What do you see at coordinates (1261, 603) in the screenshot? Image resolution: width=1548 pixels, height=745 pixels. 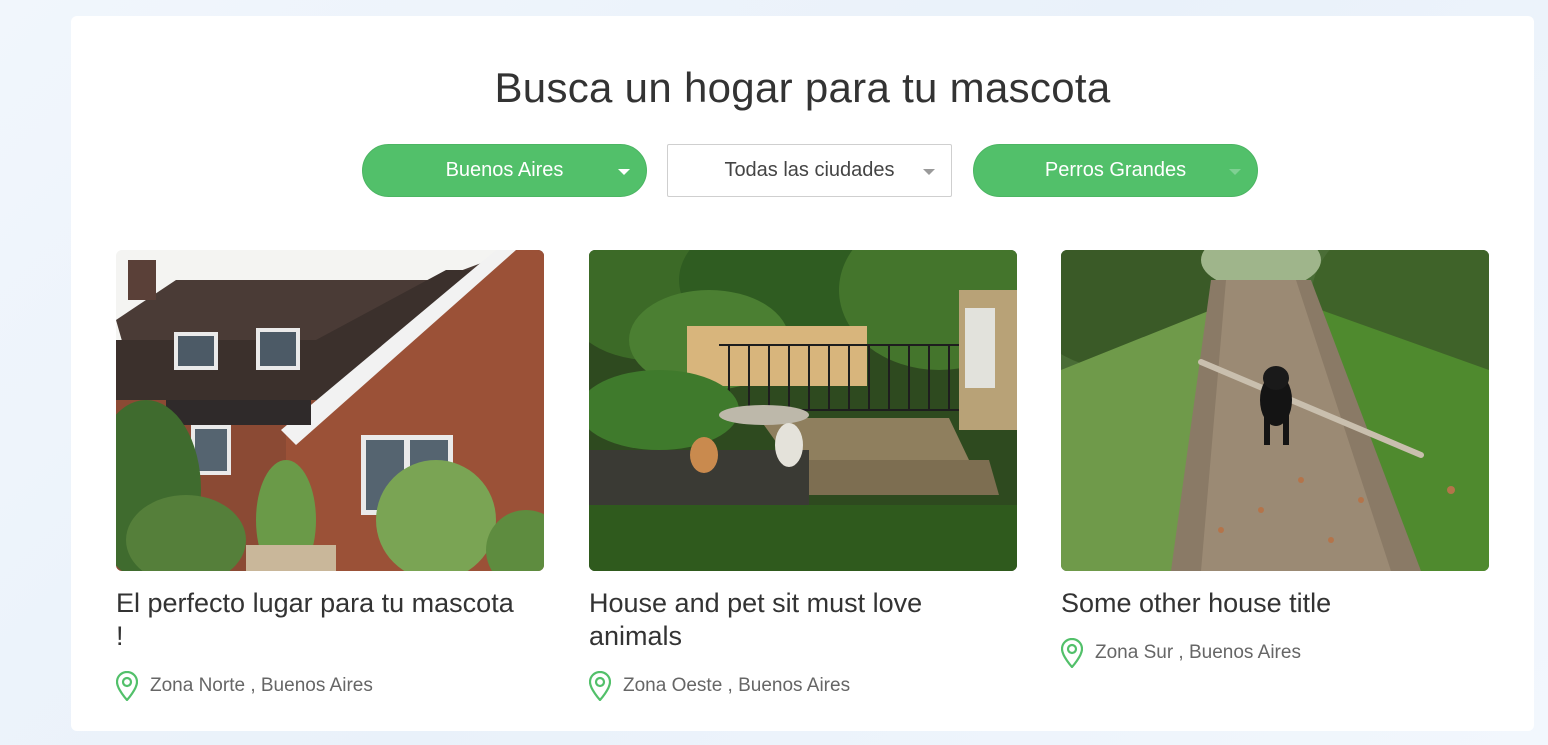 I see `listing-title: Some other house title` at bounding box center [1261, 603].